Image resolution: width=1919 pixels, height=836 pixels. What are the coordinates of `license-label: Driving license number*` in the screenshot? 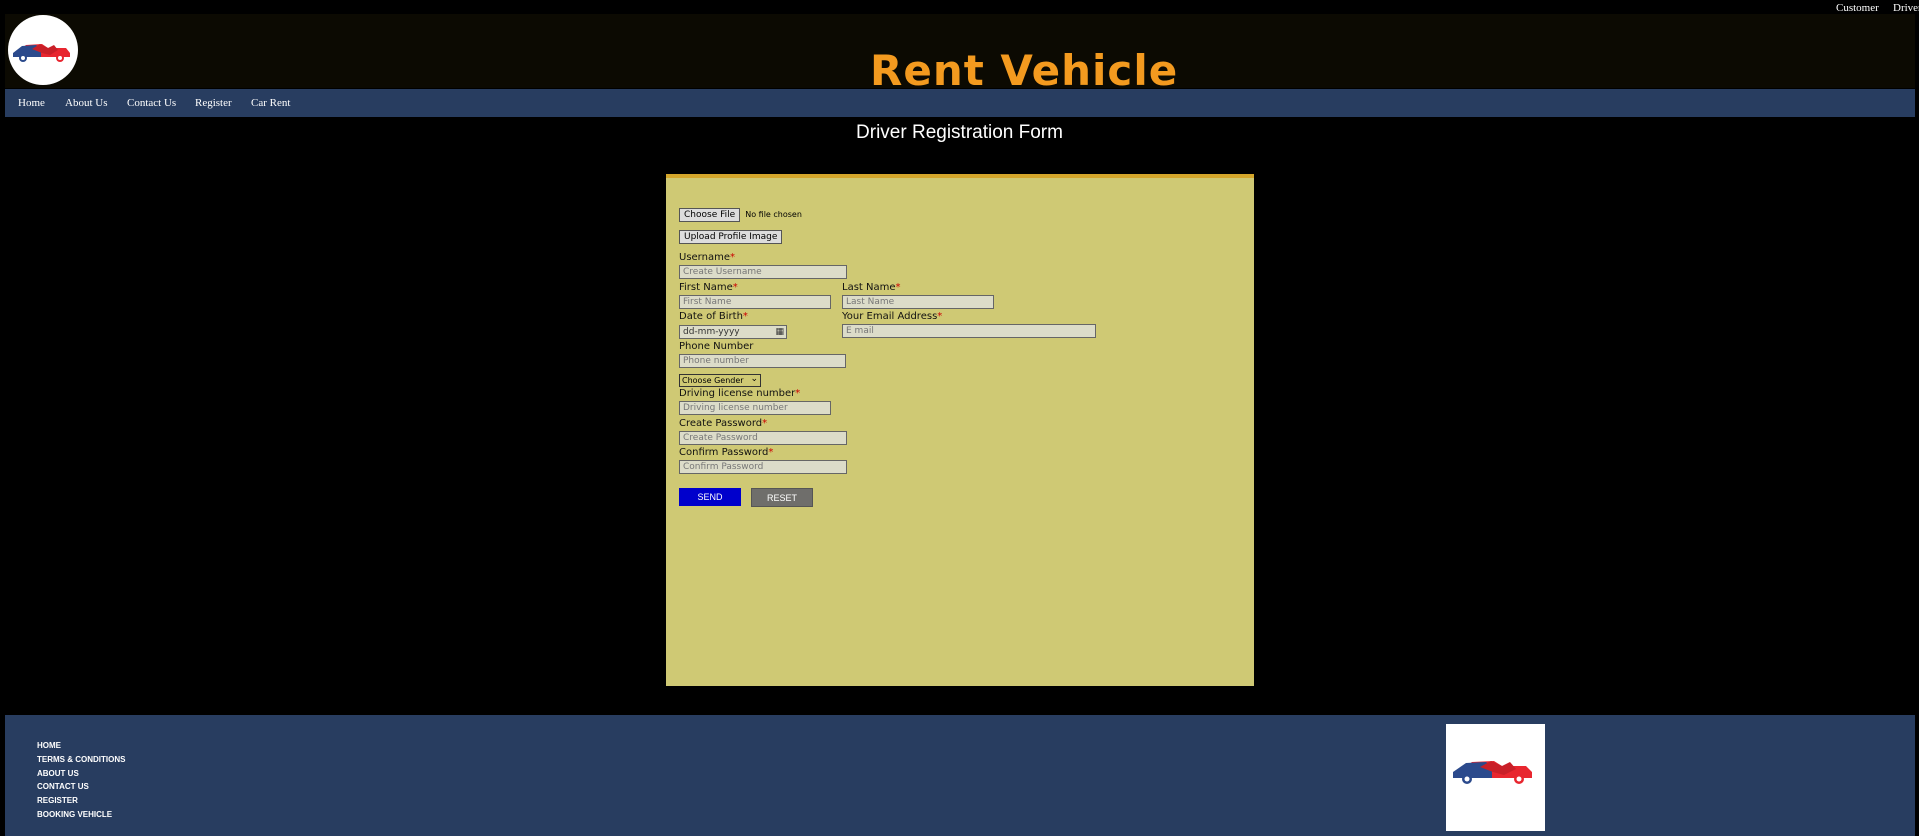 It's located at (740, 393).